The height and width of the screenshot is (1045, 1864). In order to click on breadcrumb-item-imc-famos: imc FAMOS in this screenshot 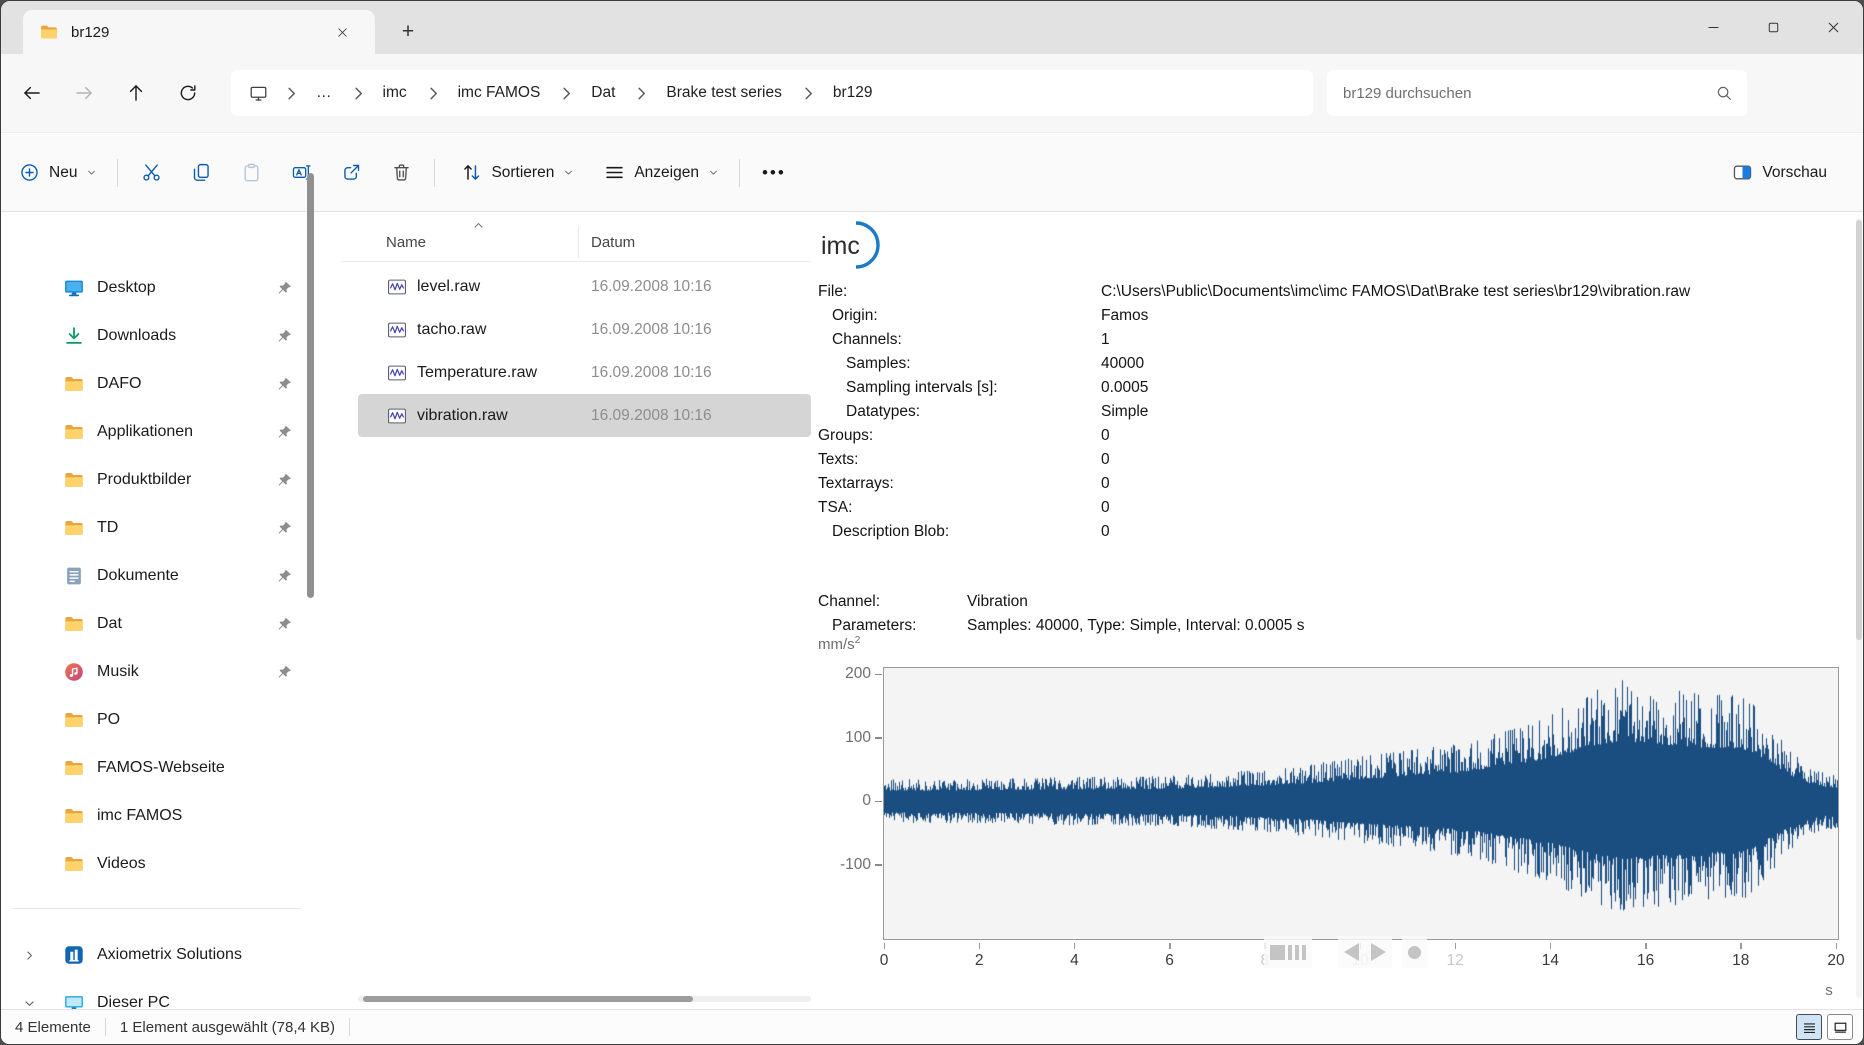, I will do `click(499, 93)`.